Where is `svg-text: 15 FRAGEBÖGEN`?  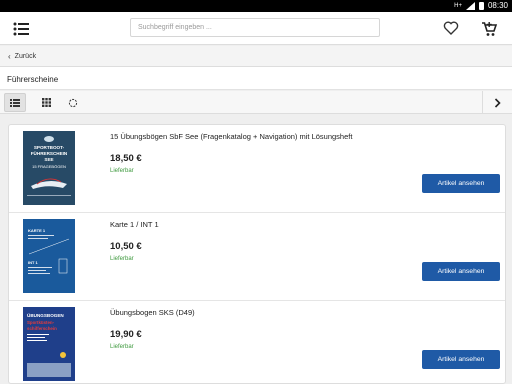 svg-text: 15 FRAGEBÖGEN is located at coordinates (49, 166).